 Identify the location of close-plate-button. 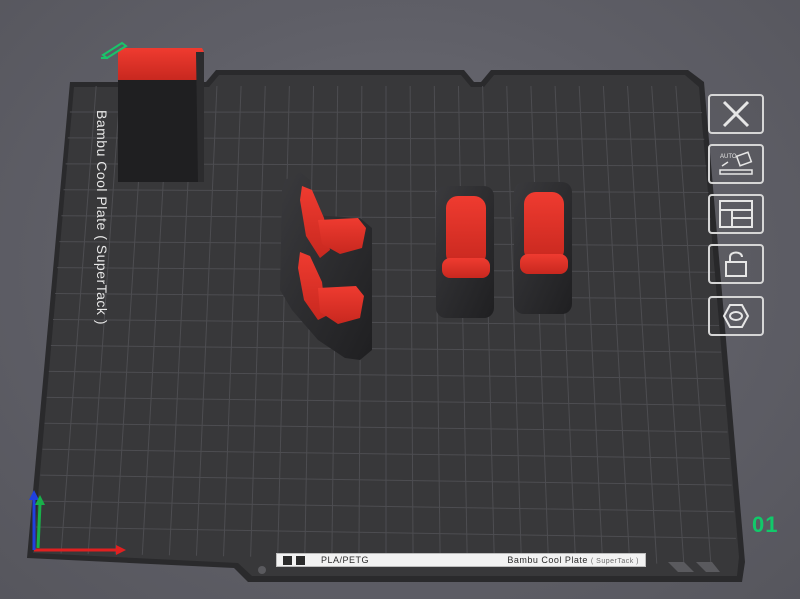
(736, 114).